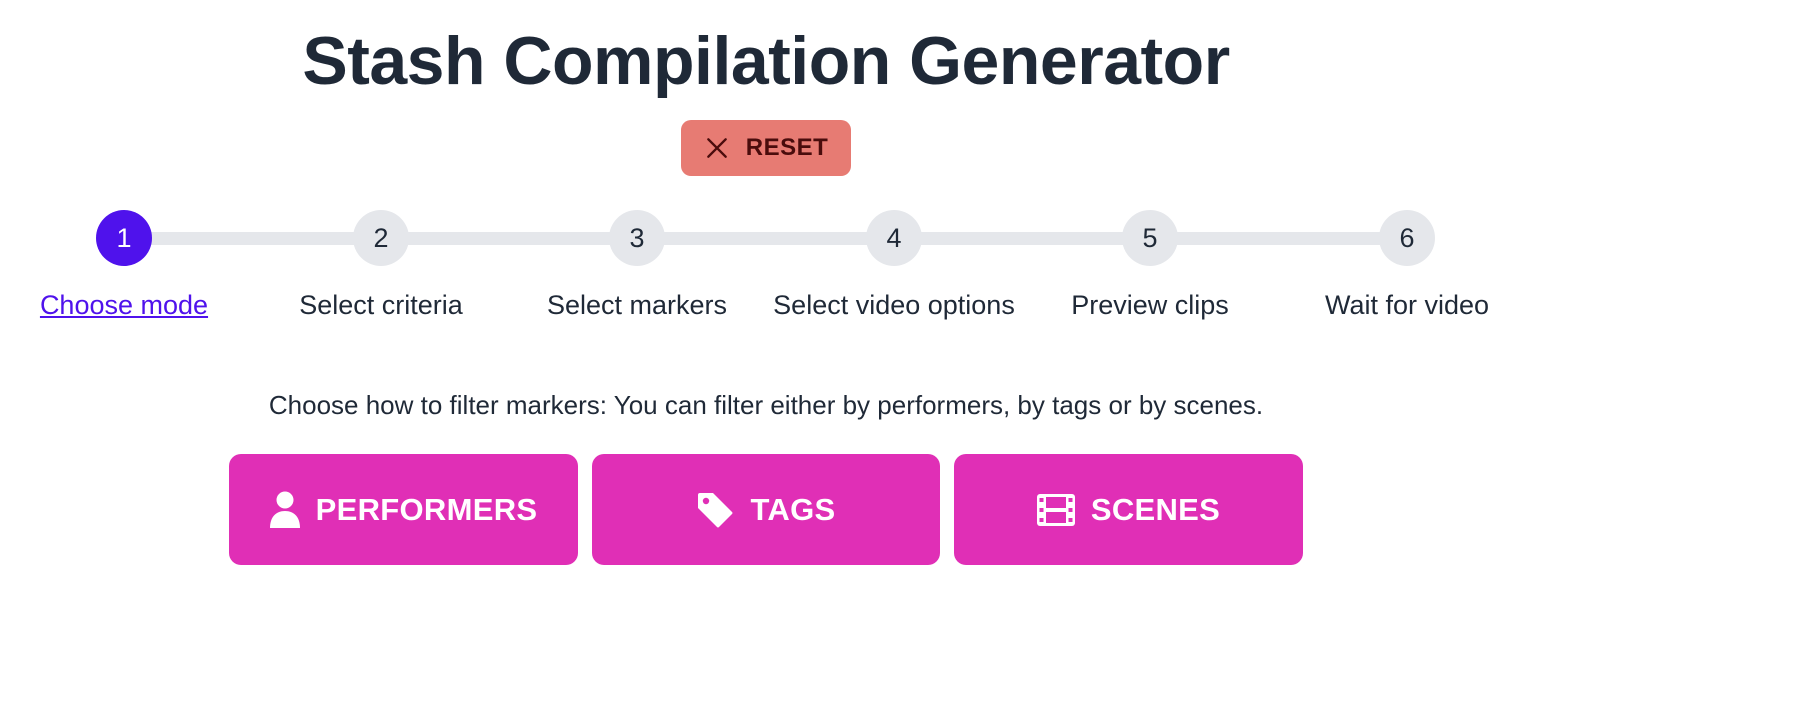 This screenshot has width=1802, height=714. What do you see at coordinates (381, 238) in the screenshot?
I see `step-2-circle: 2` at bounding box center [381, 238].